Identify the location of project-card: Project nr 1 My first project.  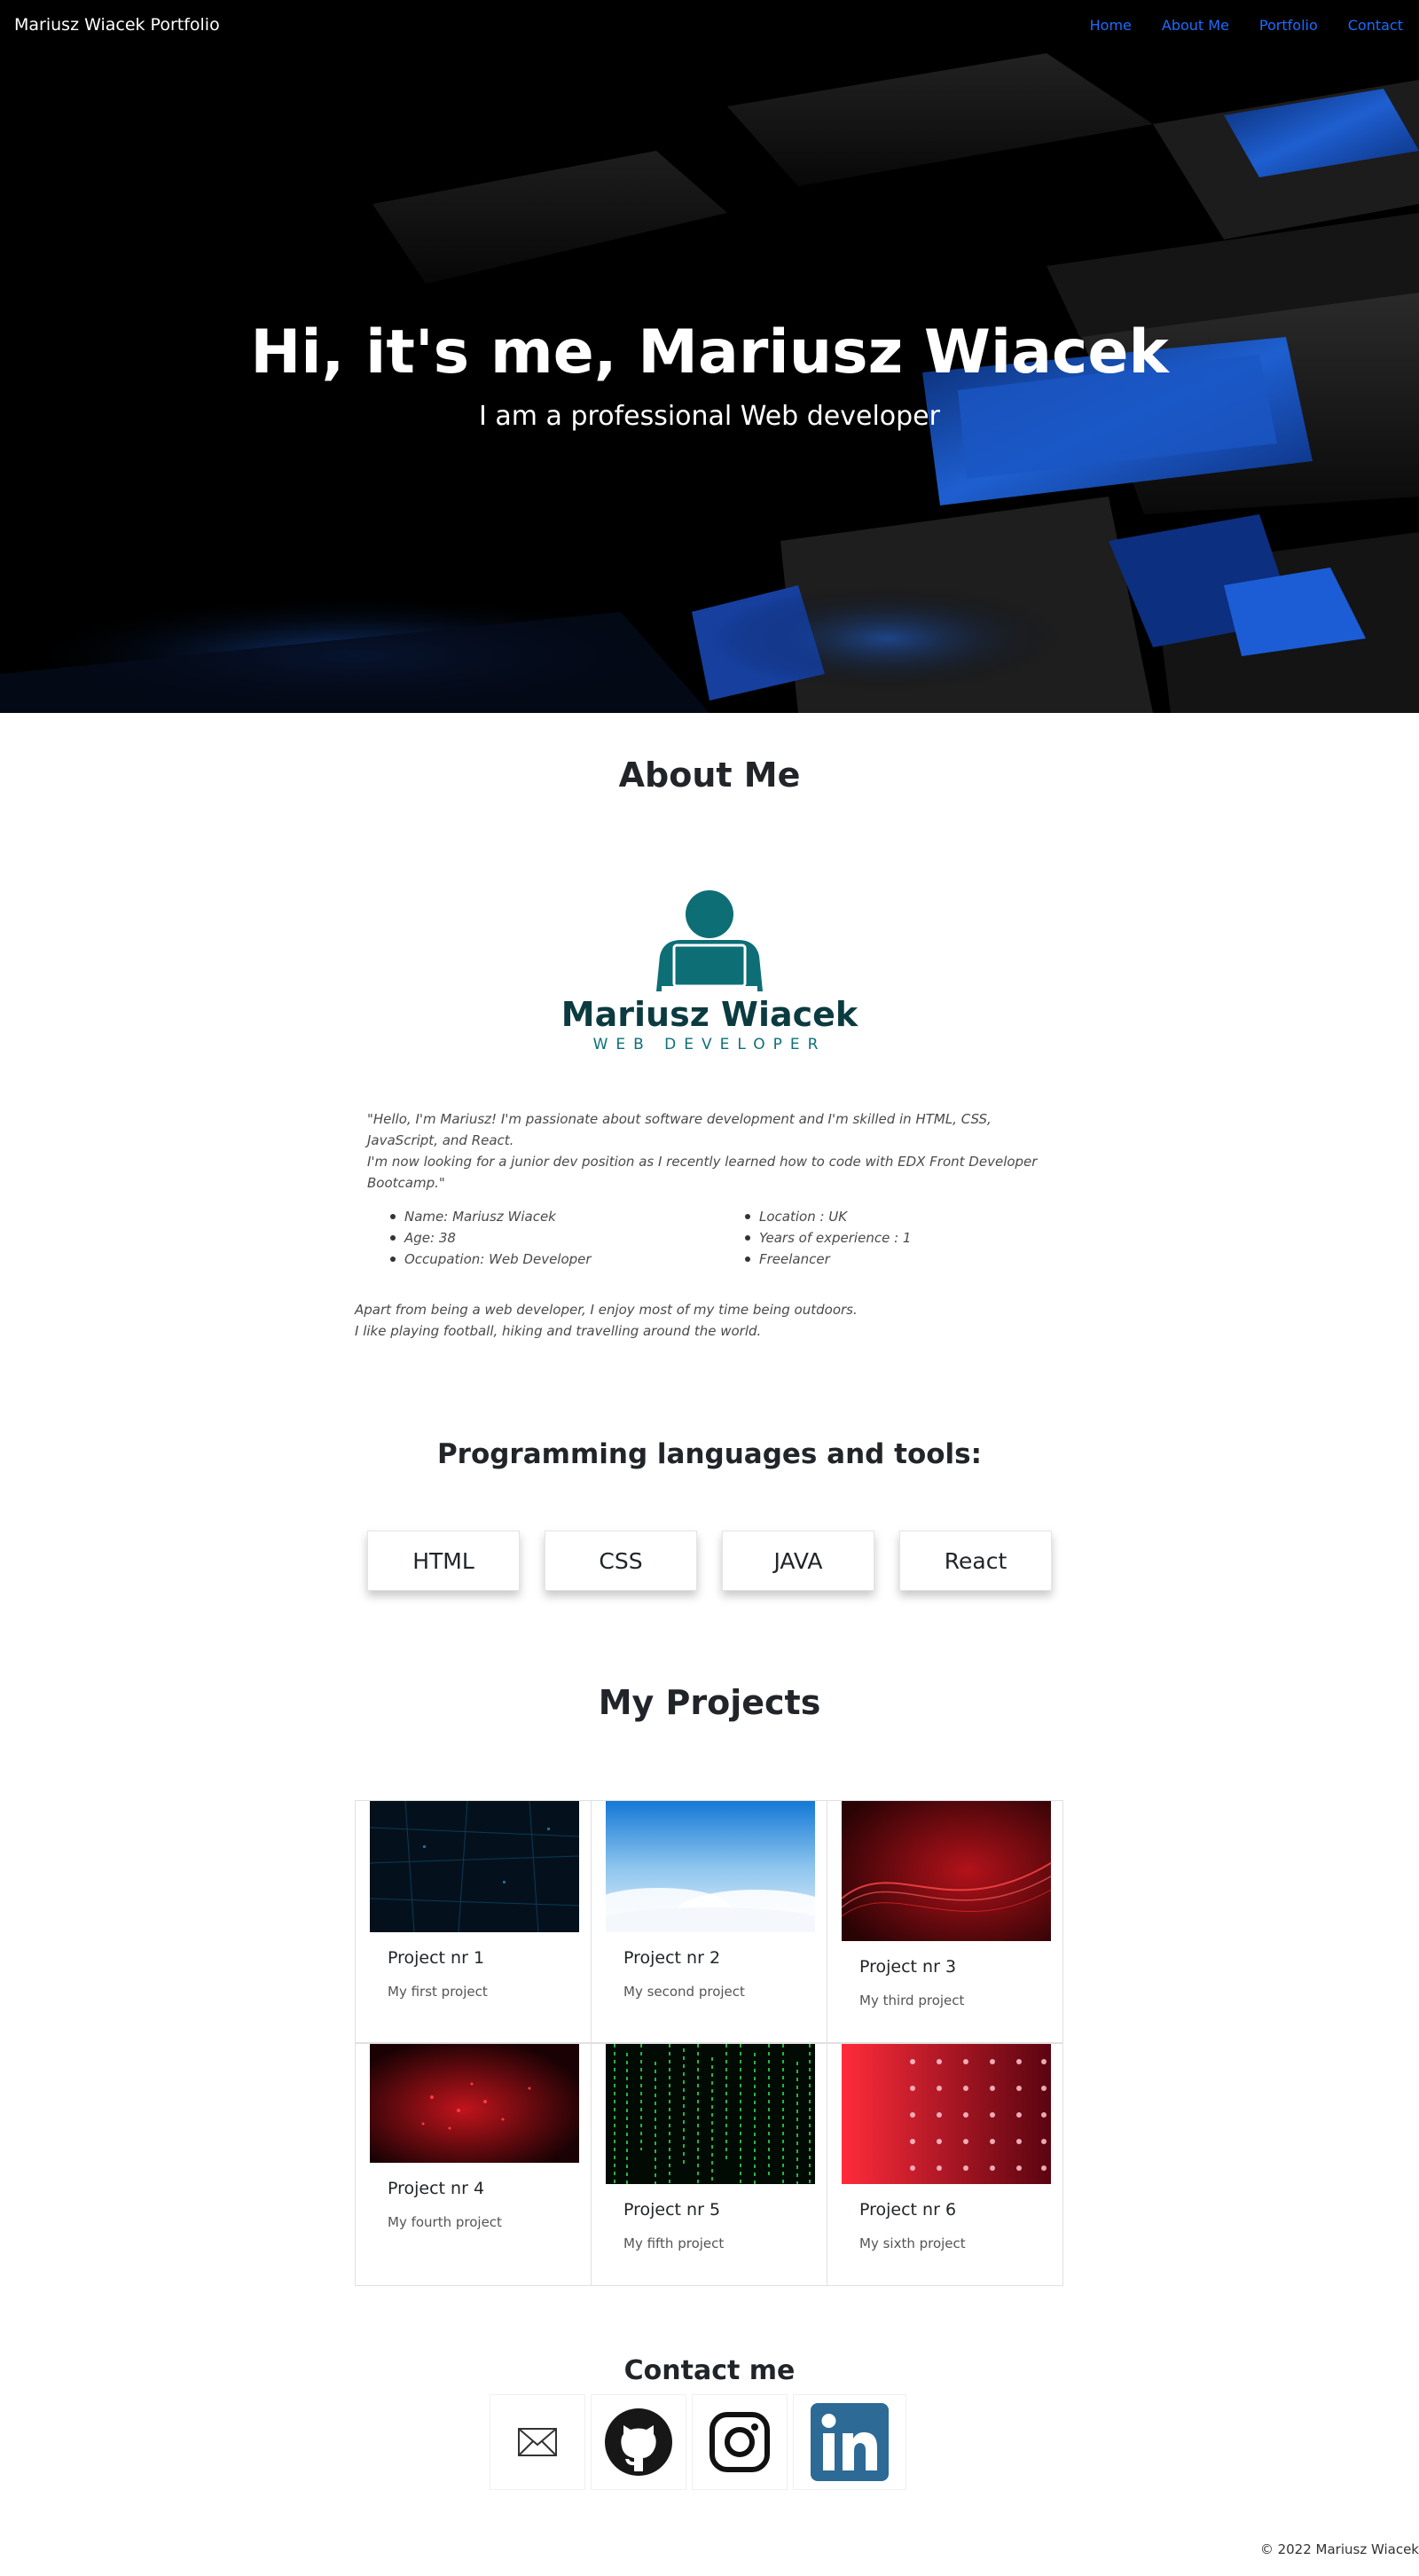
(473, 1921).